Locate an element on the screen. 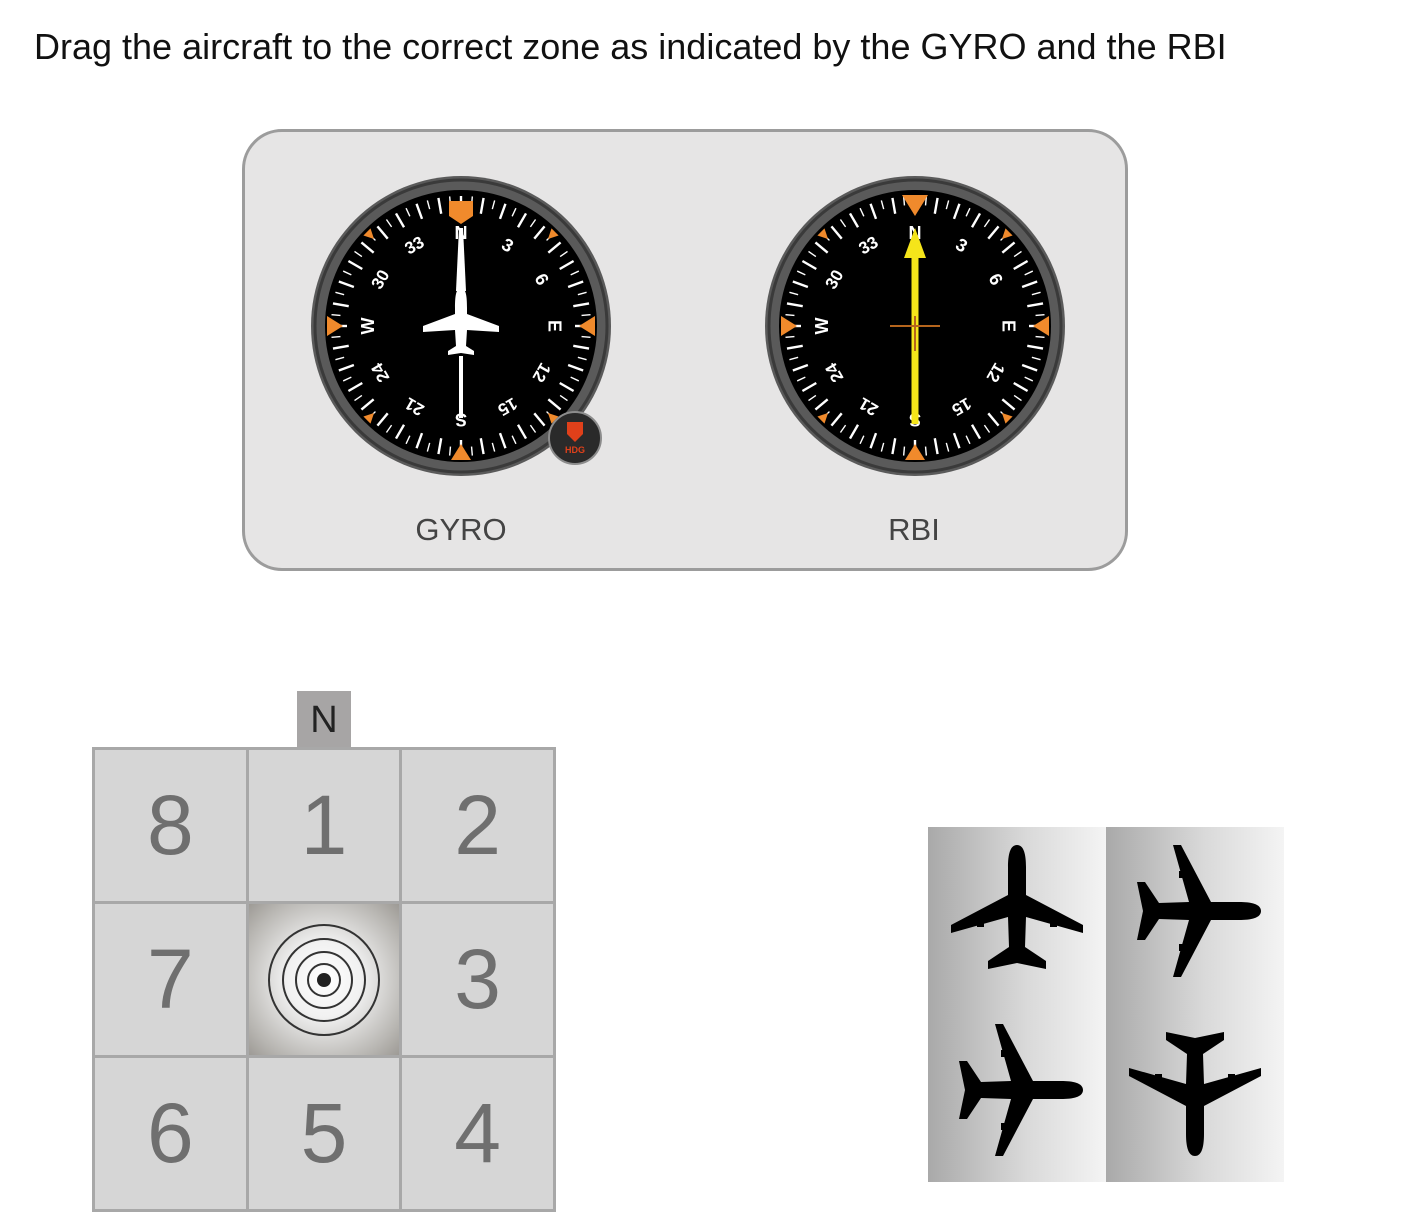 This screenshot has height=1226, width=1402. gyro-instrument: N36E1215S2124W3033HDG is located at coordinates (461, 326).